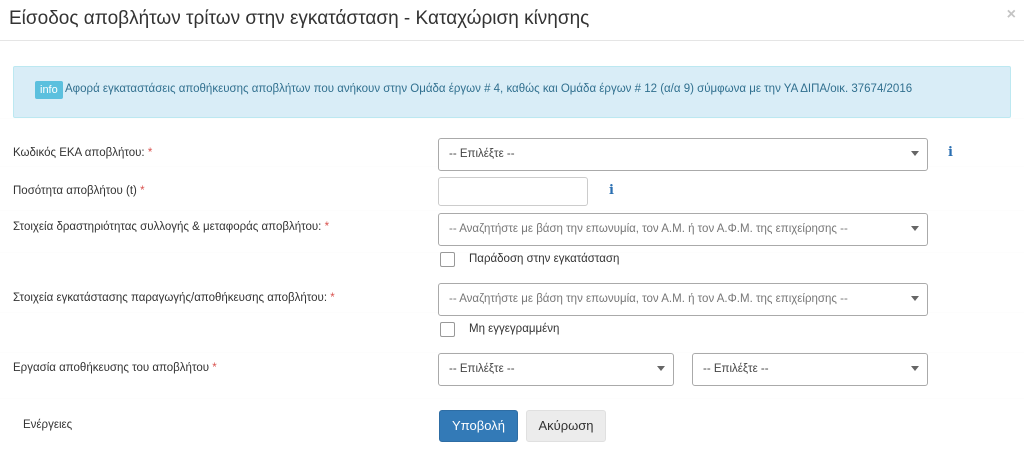  I want to click on storage-work-secondary-value: -- Επιλέξτε --, so click(736, 369).